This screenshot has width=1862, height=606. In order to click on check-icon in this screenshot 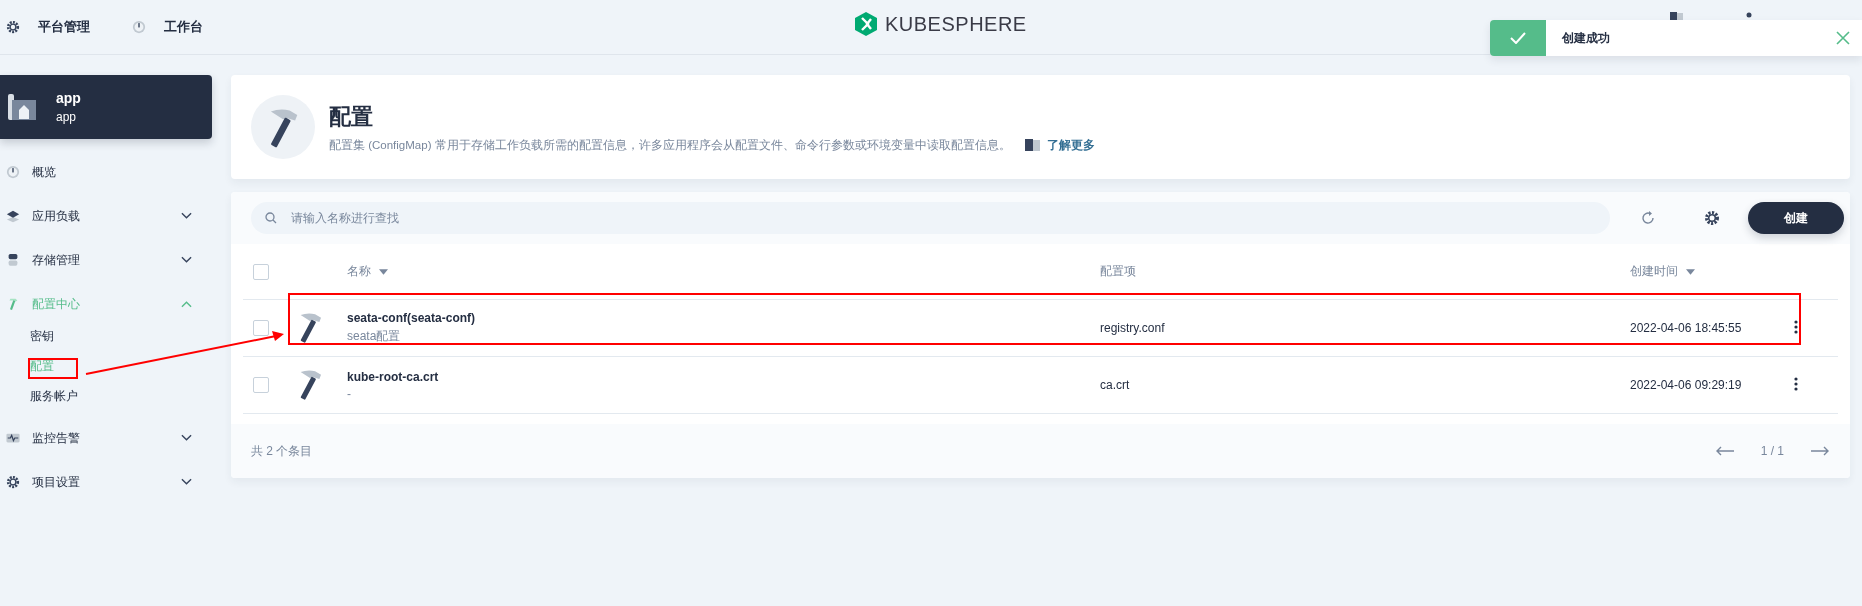, I will do `click(1518, 38)`.